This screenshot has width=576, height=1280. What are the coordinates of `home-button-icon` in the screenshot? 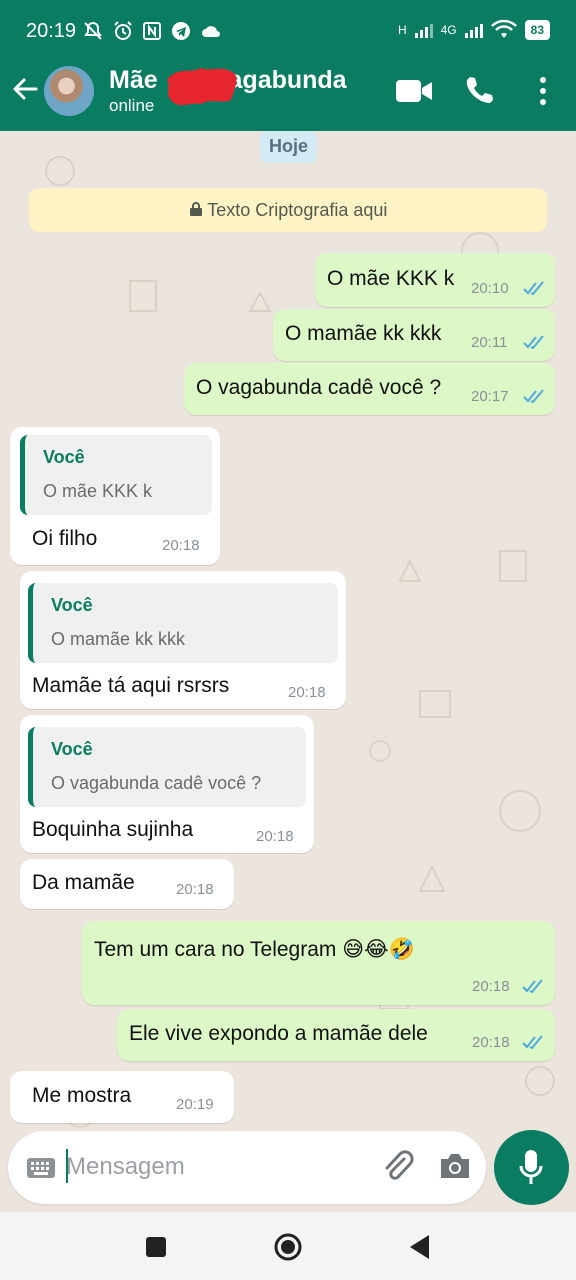 It's located at (288, 1247).